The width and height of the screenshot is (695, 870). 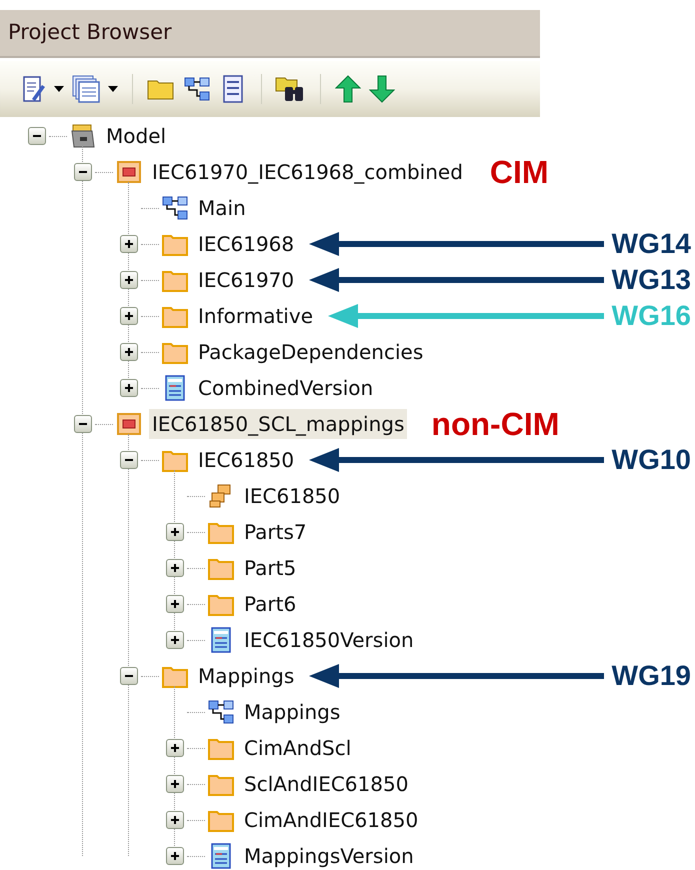 I want to click on up-arrow-icon, so click(x=348, y=89).